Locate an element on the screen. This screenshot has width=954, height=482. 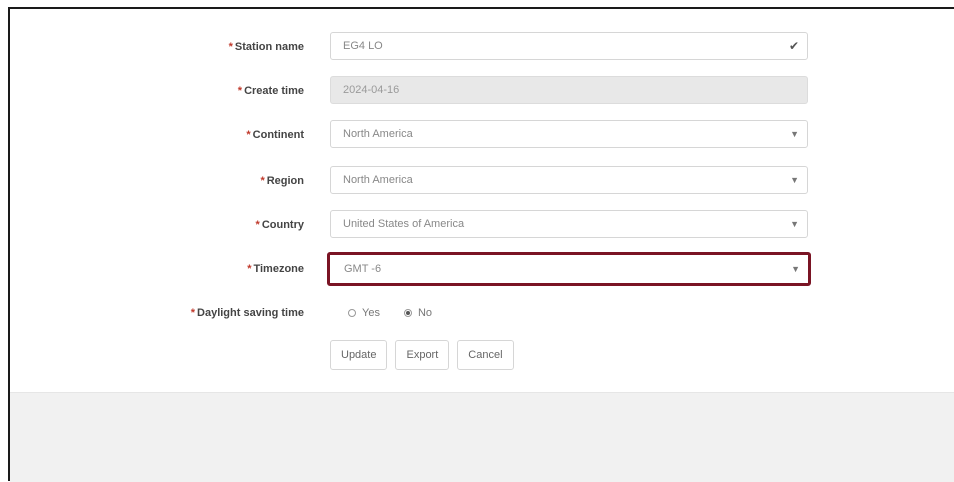
cancel-button: Cancel is located at coordinates (485, 355).